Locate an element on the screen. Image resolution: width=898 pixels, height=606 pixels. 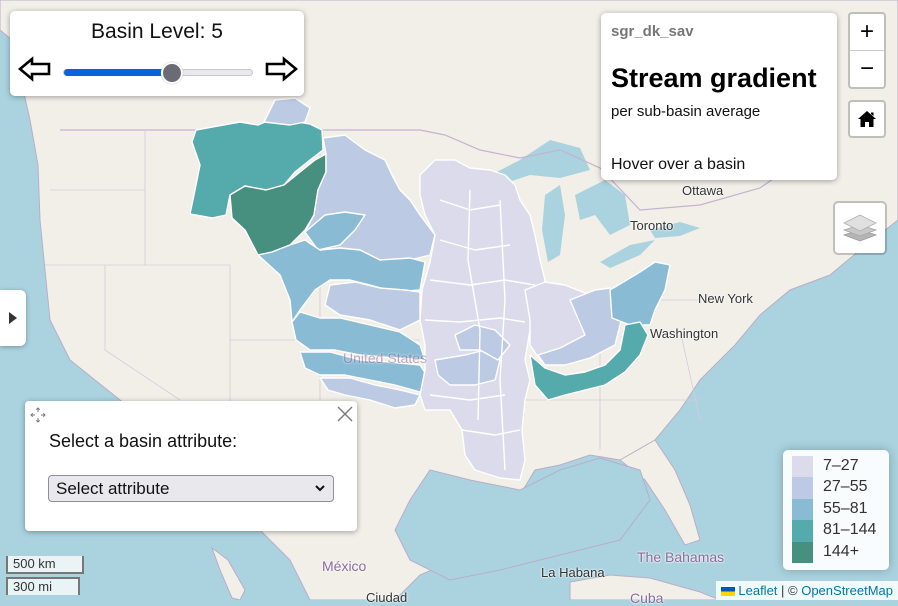
attribute-title: Stream gradient is located at coordinates (714, 78).